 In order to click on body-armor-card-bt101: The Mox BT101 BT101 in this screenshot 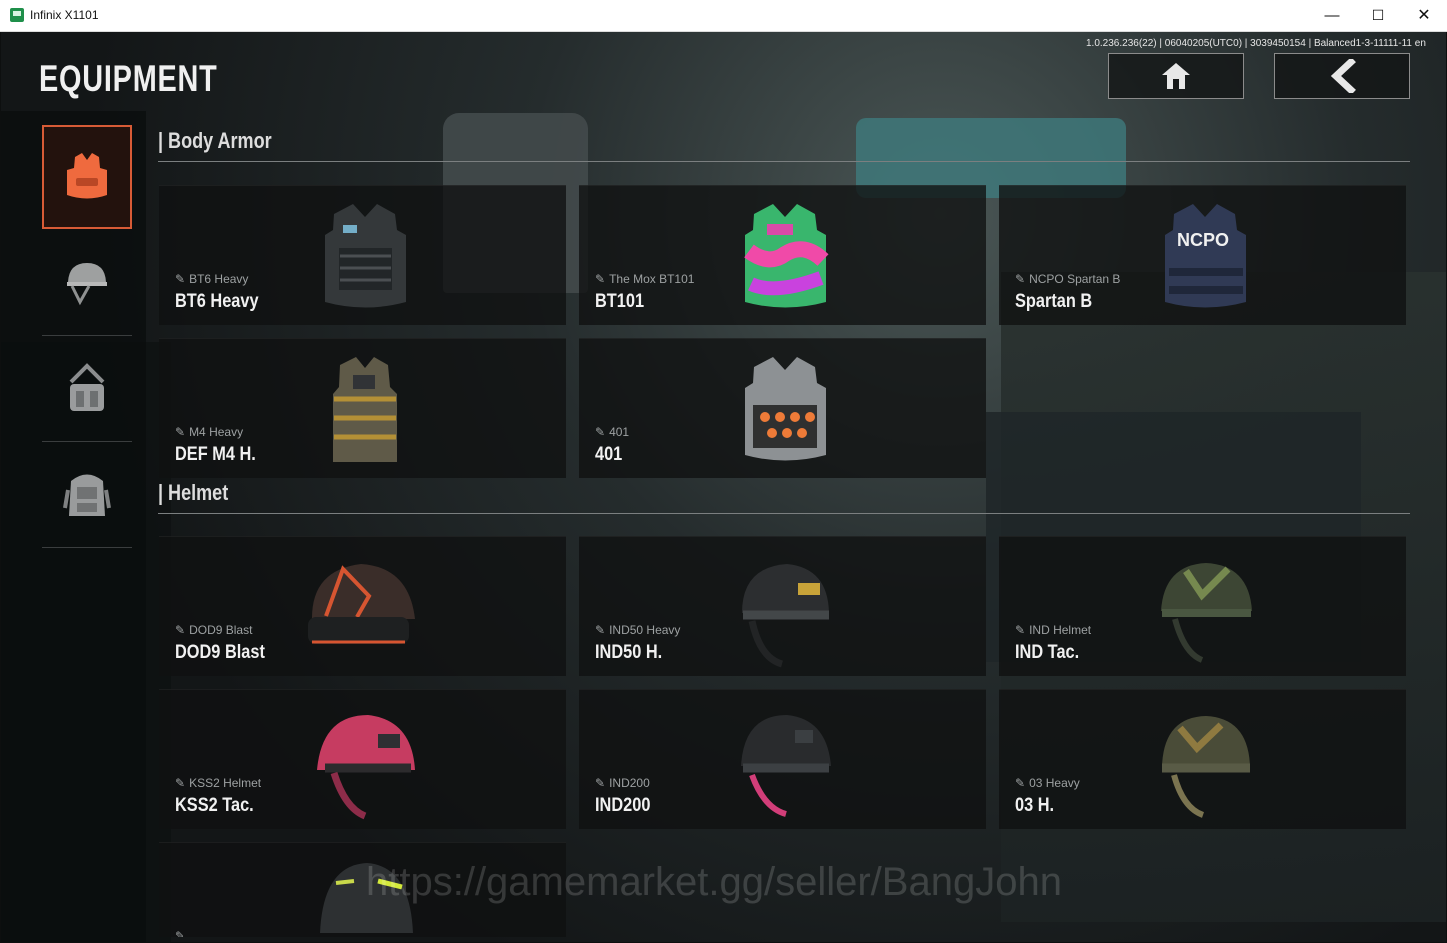, I will do `click(782, 255)`.